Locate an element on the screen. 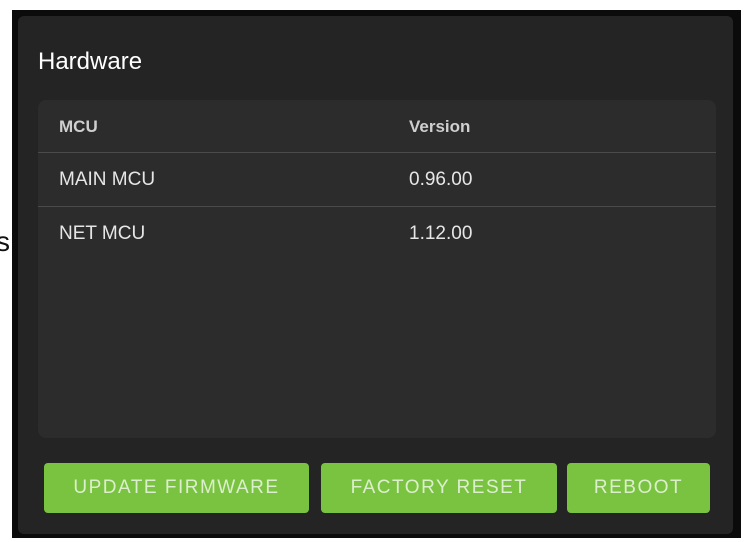 The image size is (749, 542). factory-reset-button: FACTORY RESET is located at coordinates (439, 488).